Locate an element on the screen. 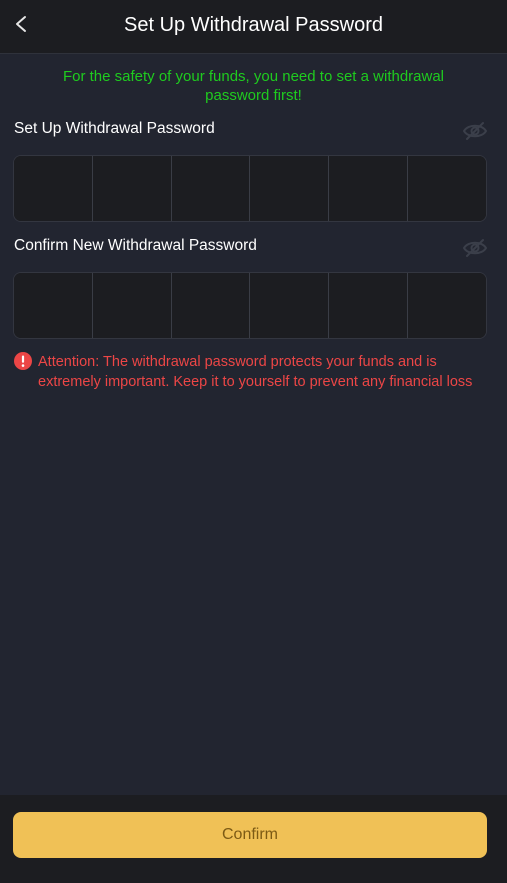 The image size is (507, 883). confirm-visibility-toggle is located at coordinates (475, 248).